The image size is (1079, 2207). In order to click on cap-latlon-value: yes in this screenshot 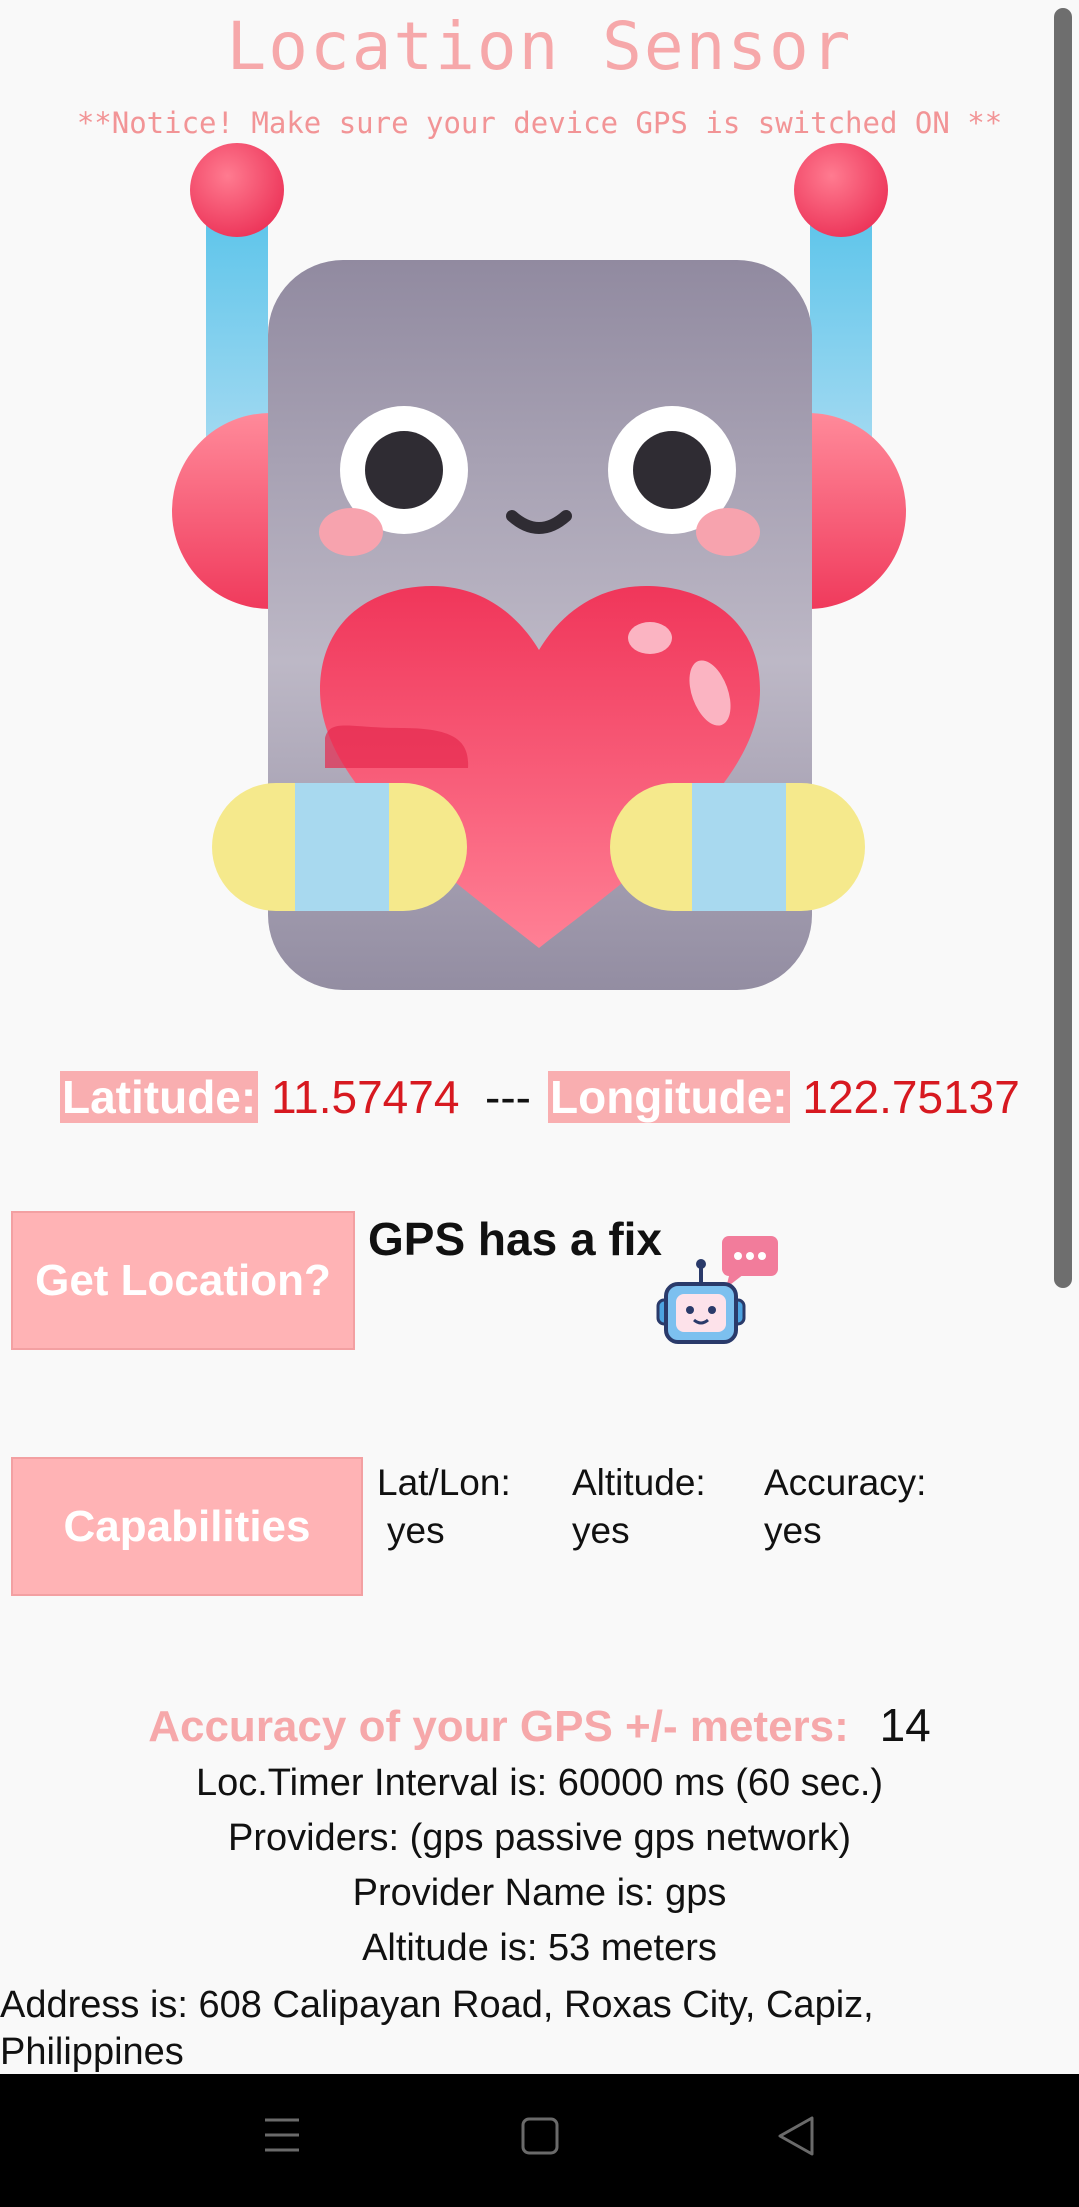, I will do `click(416, 1530)`.